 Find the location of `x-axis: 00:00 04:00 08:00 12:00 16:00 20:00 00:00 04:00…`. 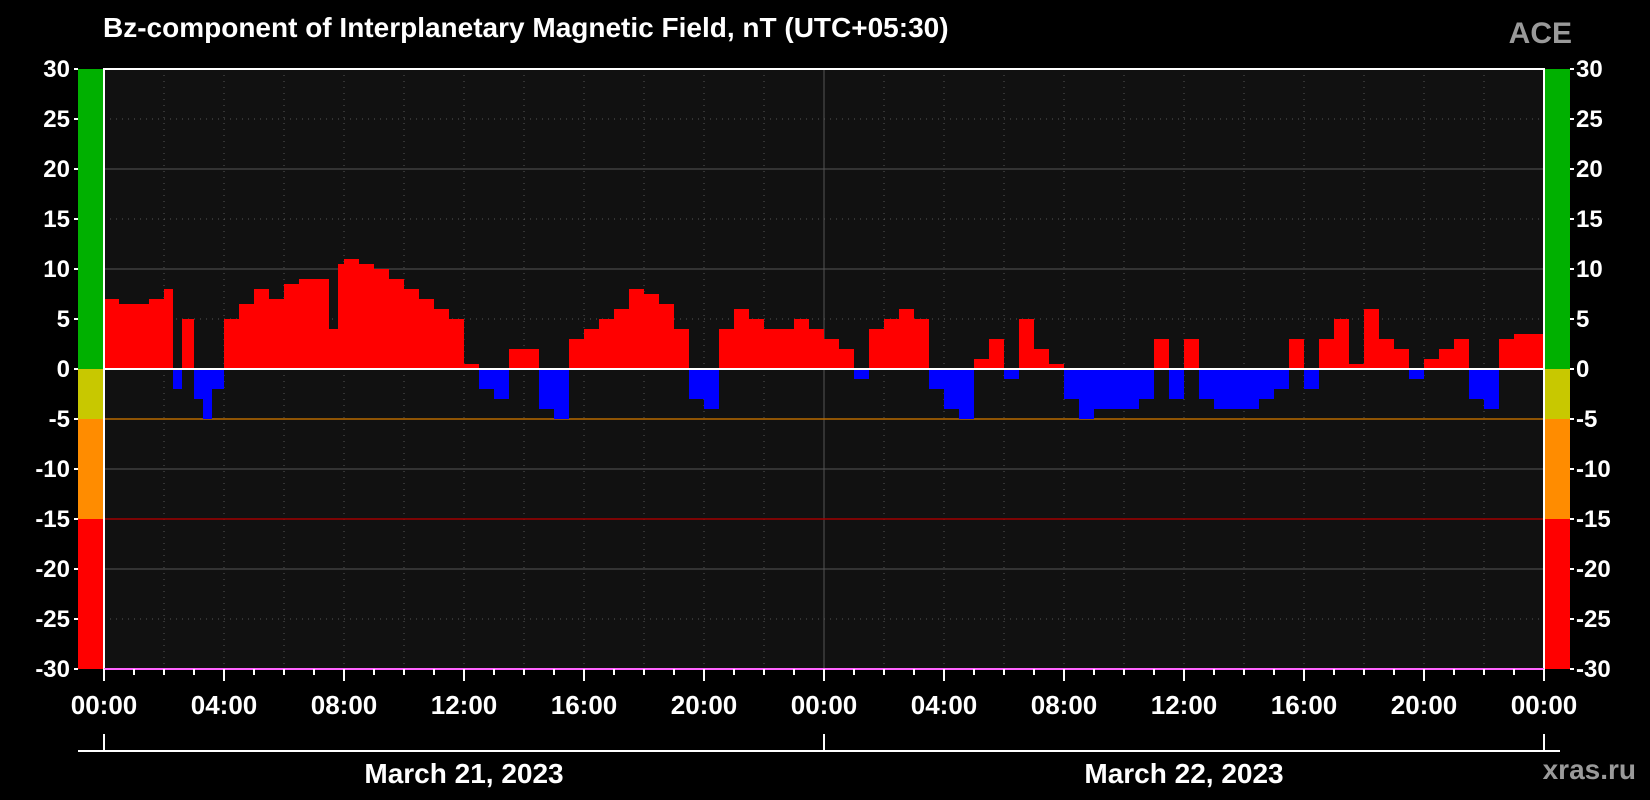

x-axis: 00:00 04:00 08:00 12:00 16:00 20:00 00:00 04:00… is located at coordinates (824, 694).